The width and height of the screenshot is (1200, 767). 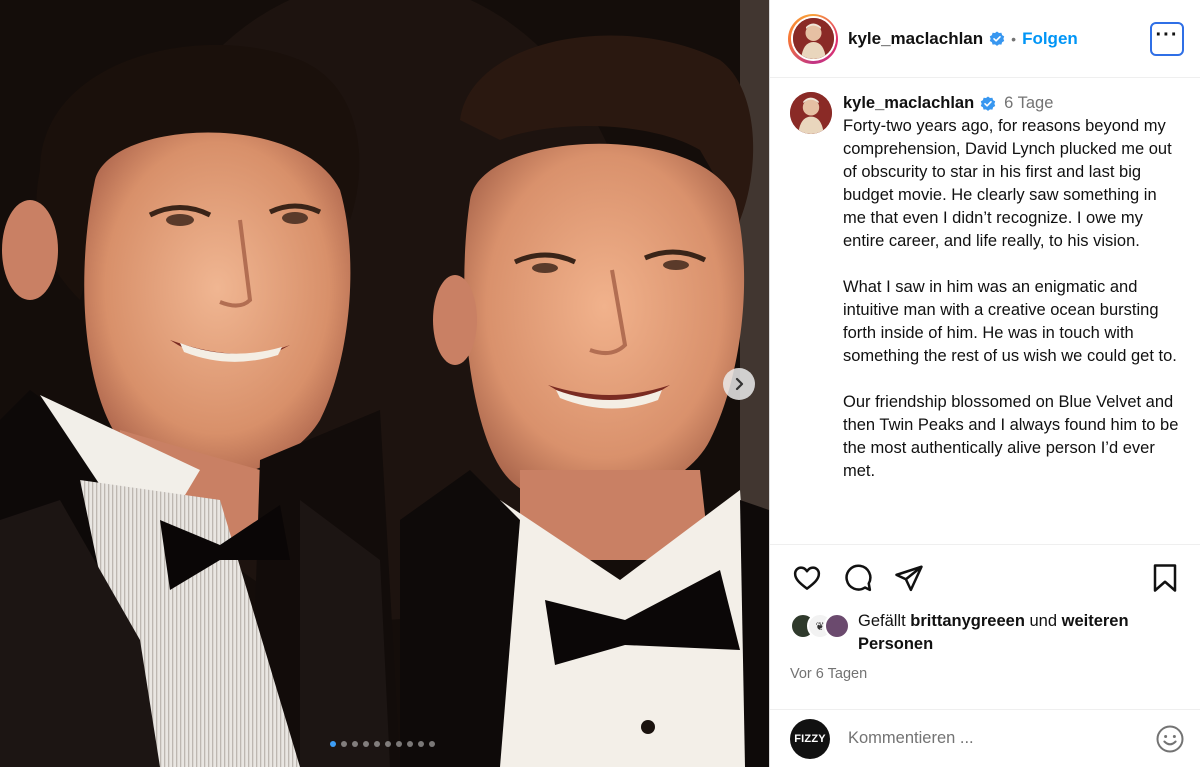 What do you see at coordinates (985, 577) in the screenshot?
I see `action-bar` at bounding box center [985, 577].